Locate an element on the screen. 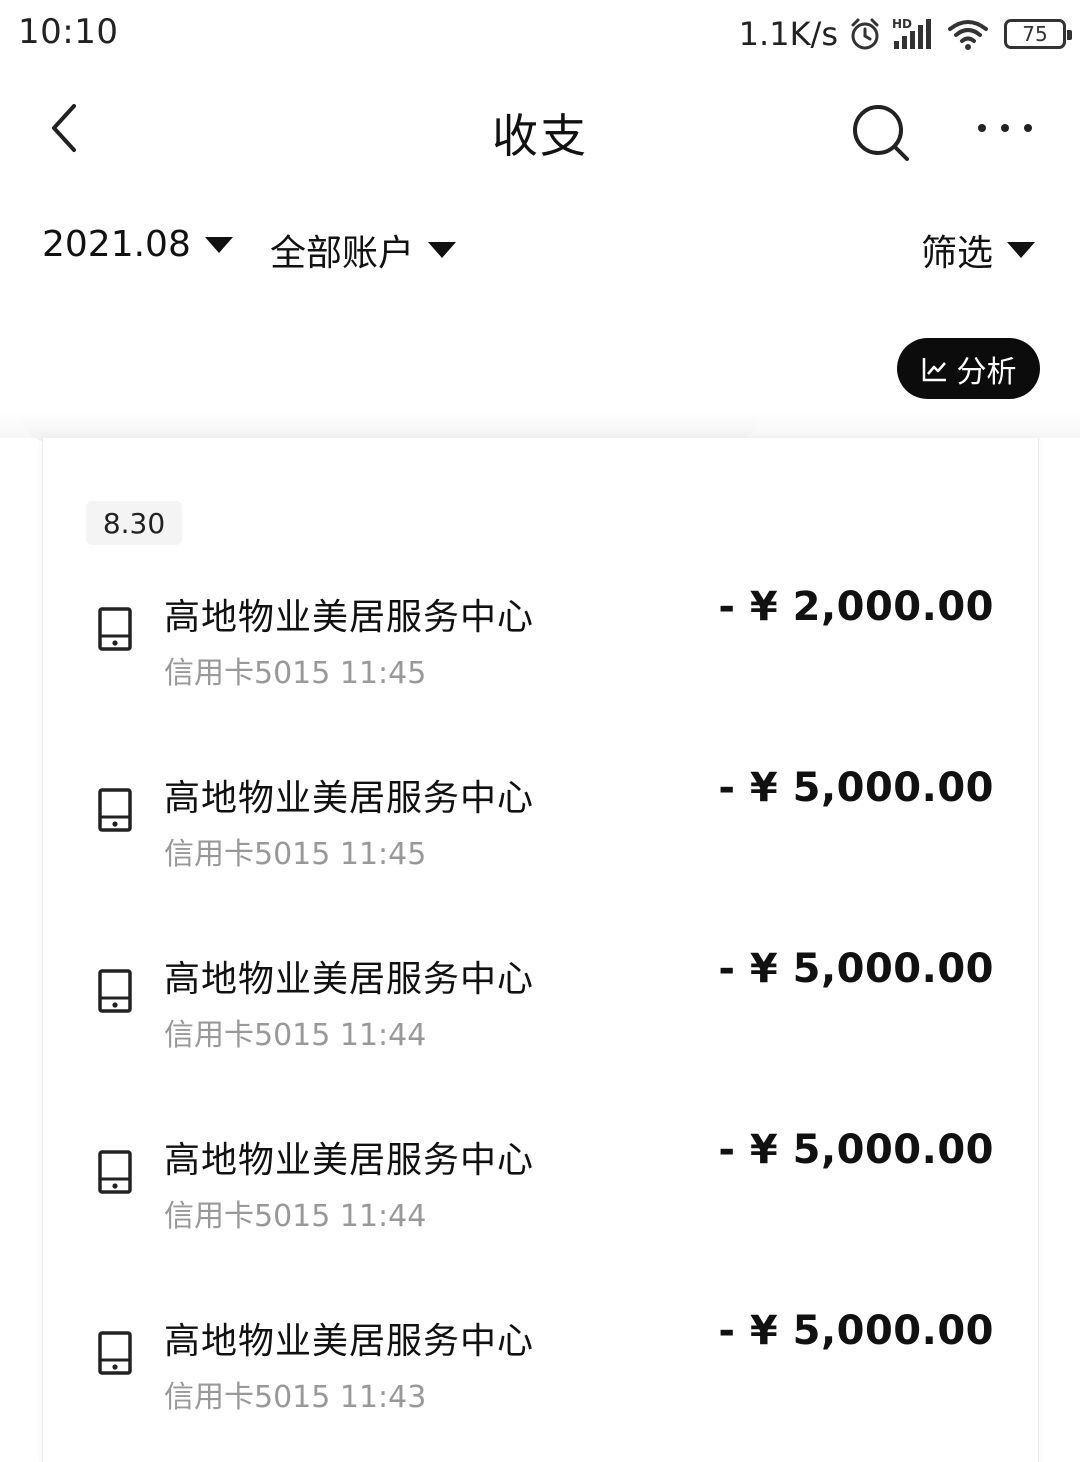 The width and height of the screenshot is (1080, 1462). more-icon is located at coordinates (1005, 128).